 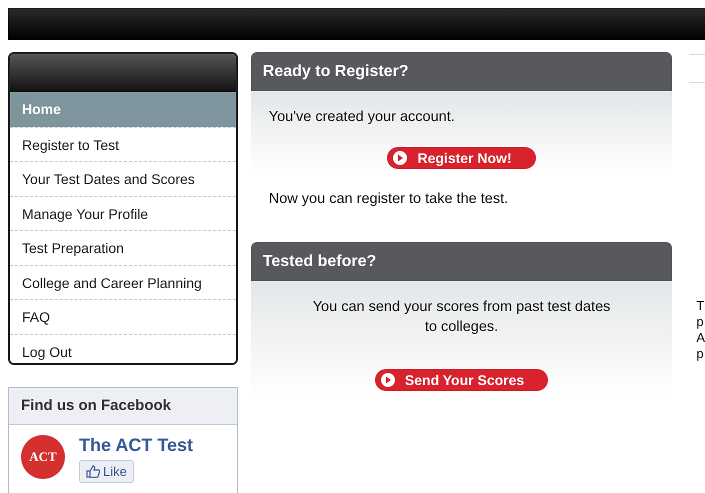 I want to click on panel-title: Ready to Register?, so click(x=461, y=71).